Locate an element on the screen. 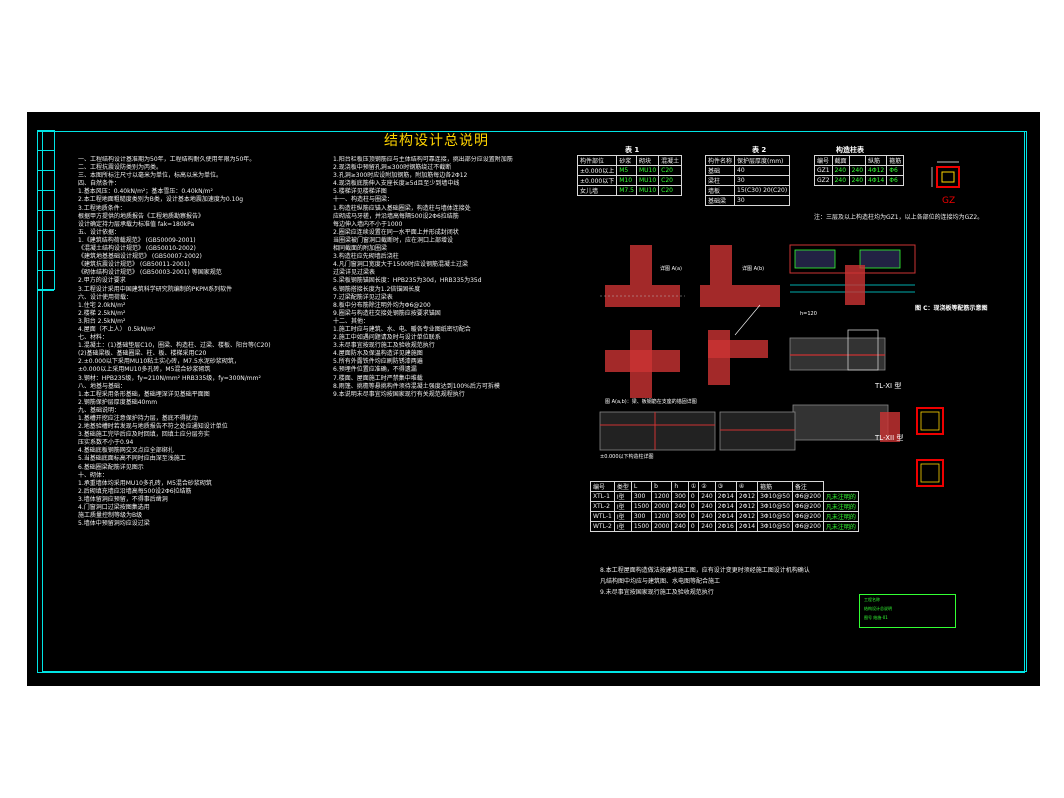 The image size is (1064, 798). beam-detail is located at coordinates (837, 350).